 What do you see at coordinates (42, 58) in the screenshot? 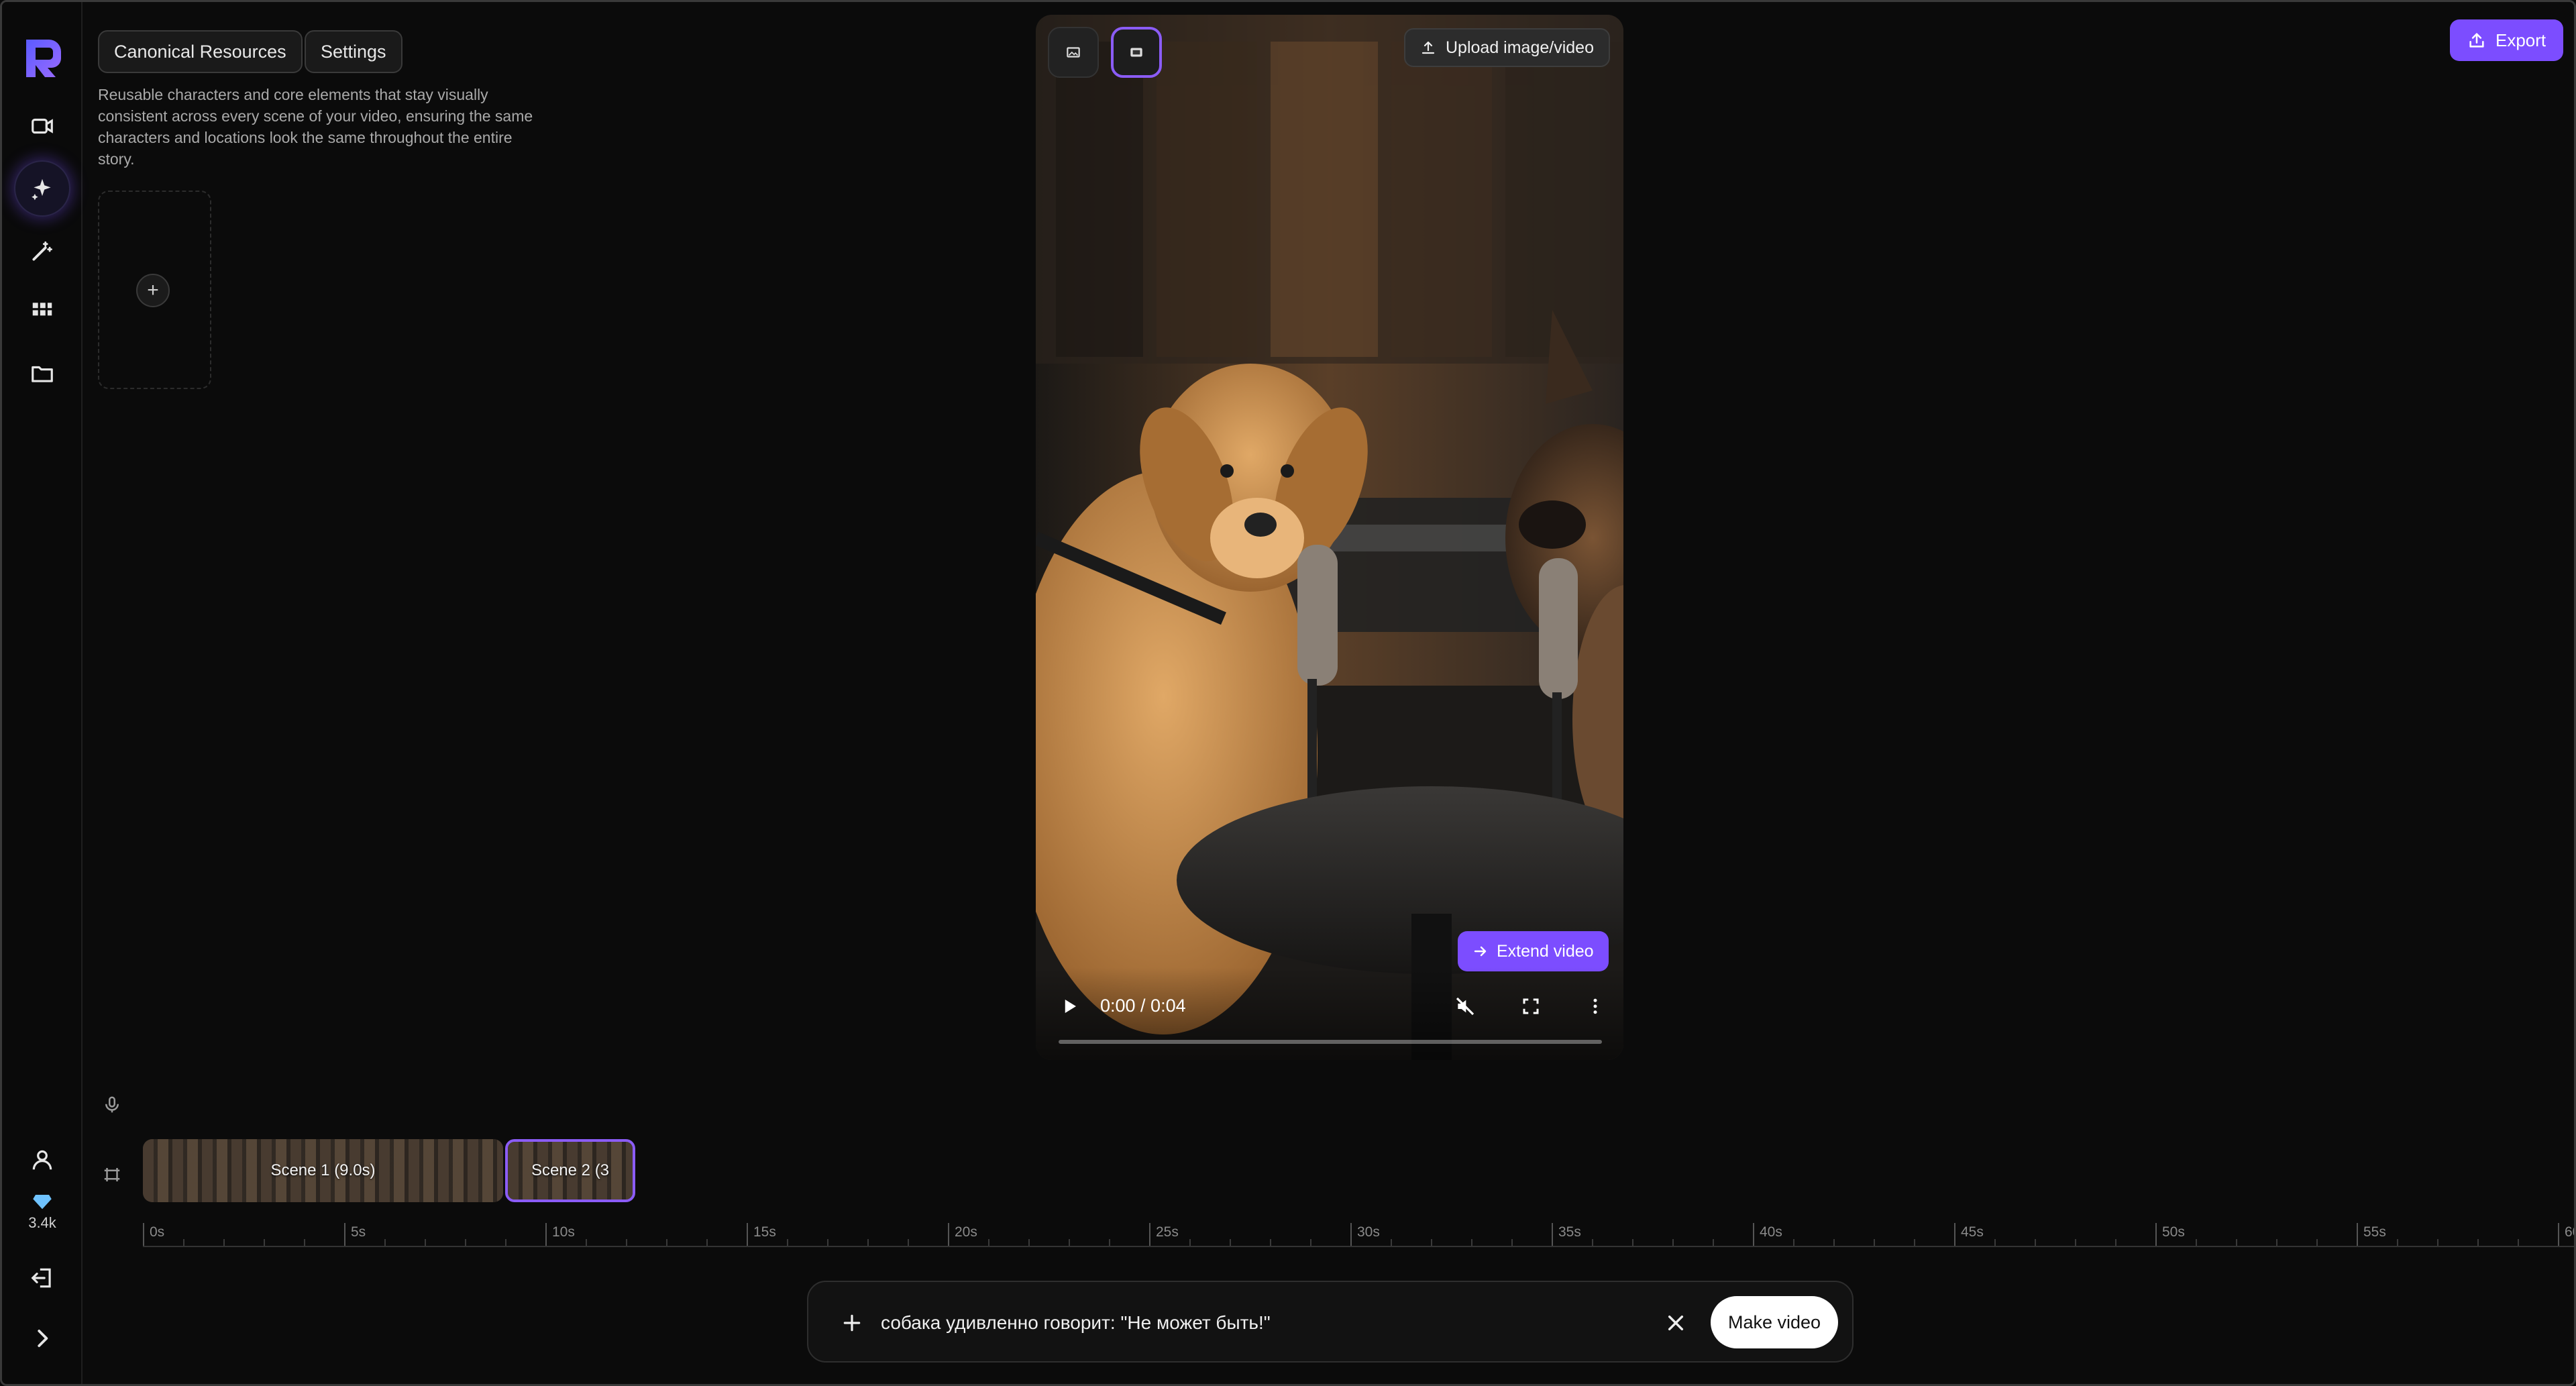
I see `app-logo` at bounding box center [42, 58].